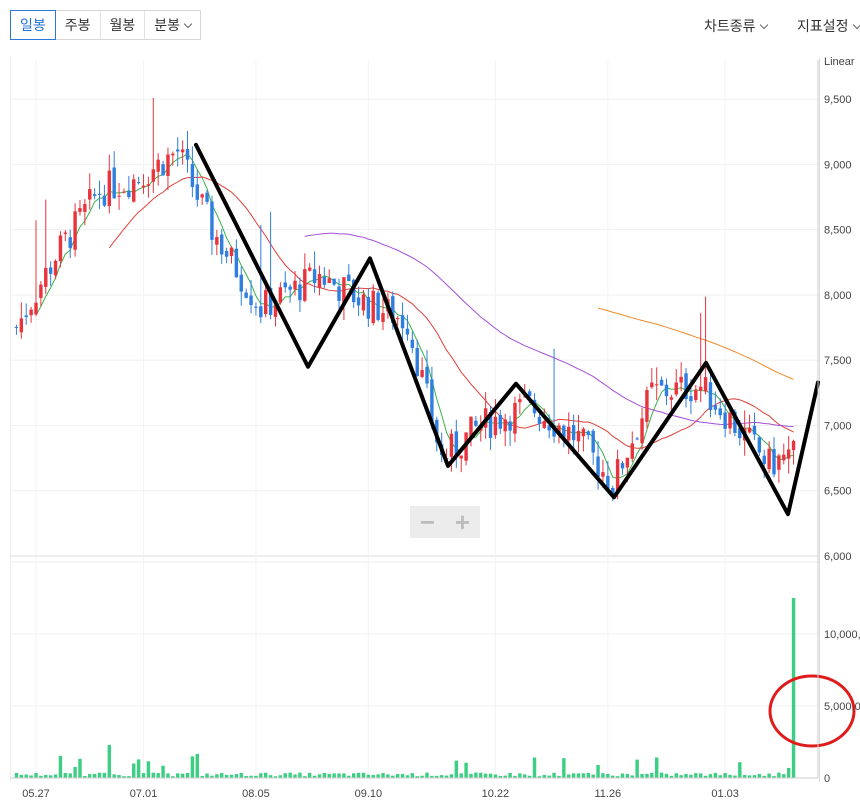 The width and height of the screenshot is (860, 806). I want to click on zoom-in-button: +, so click(462, 522).